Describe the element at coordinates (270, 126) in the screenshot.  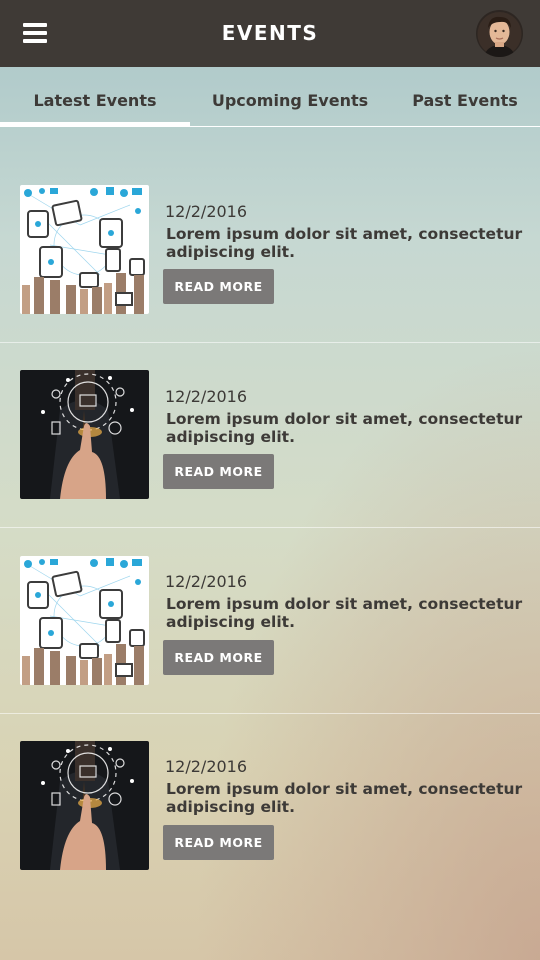
I see `tab-divider` at that location.